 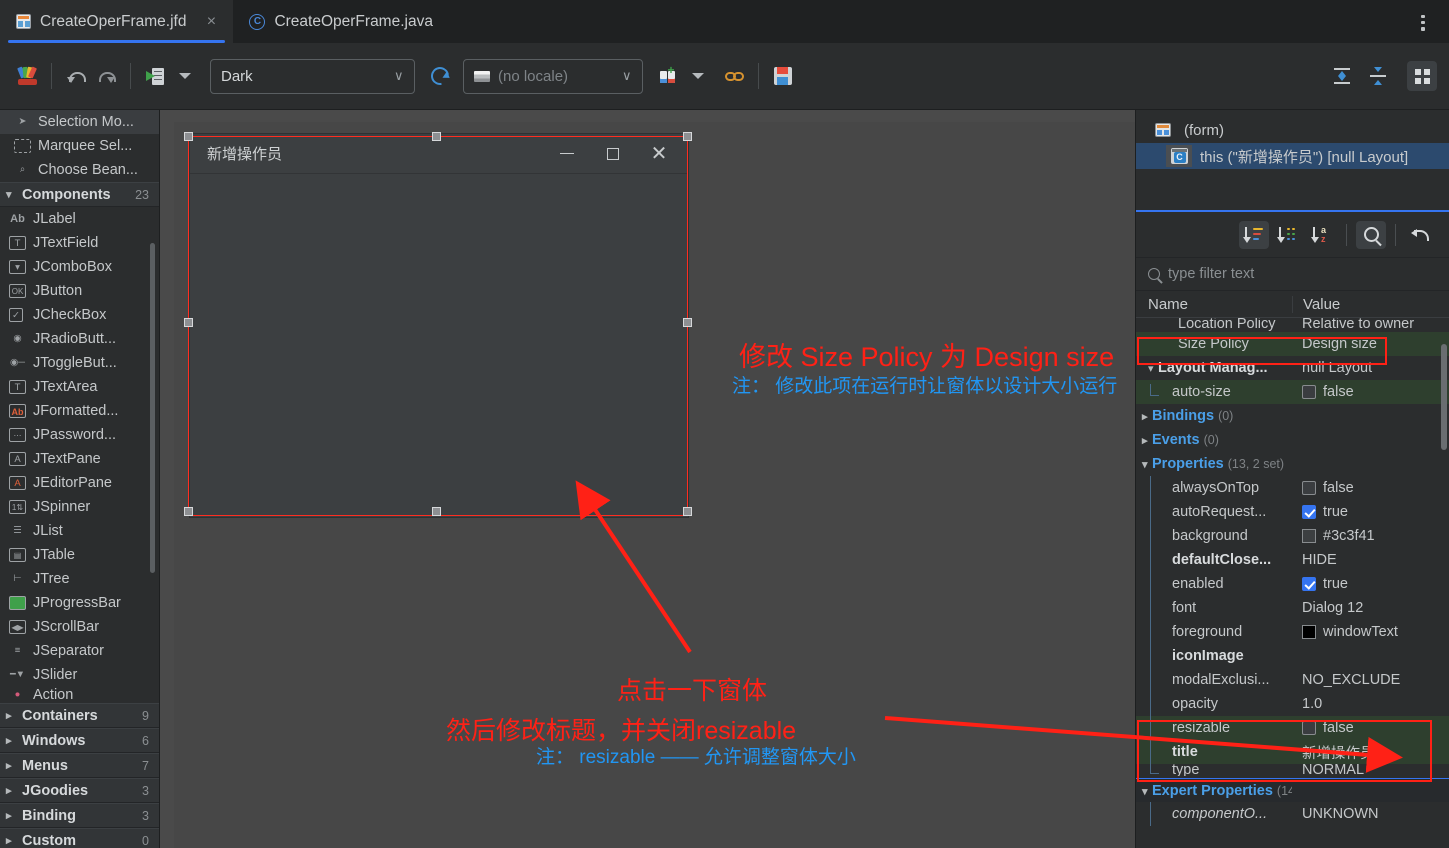 What do you see at coordinates (1292, 274) in the screenshot?
I see `properties-filter-input: type filter text` at bounding box center [1292, 274].